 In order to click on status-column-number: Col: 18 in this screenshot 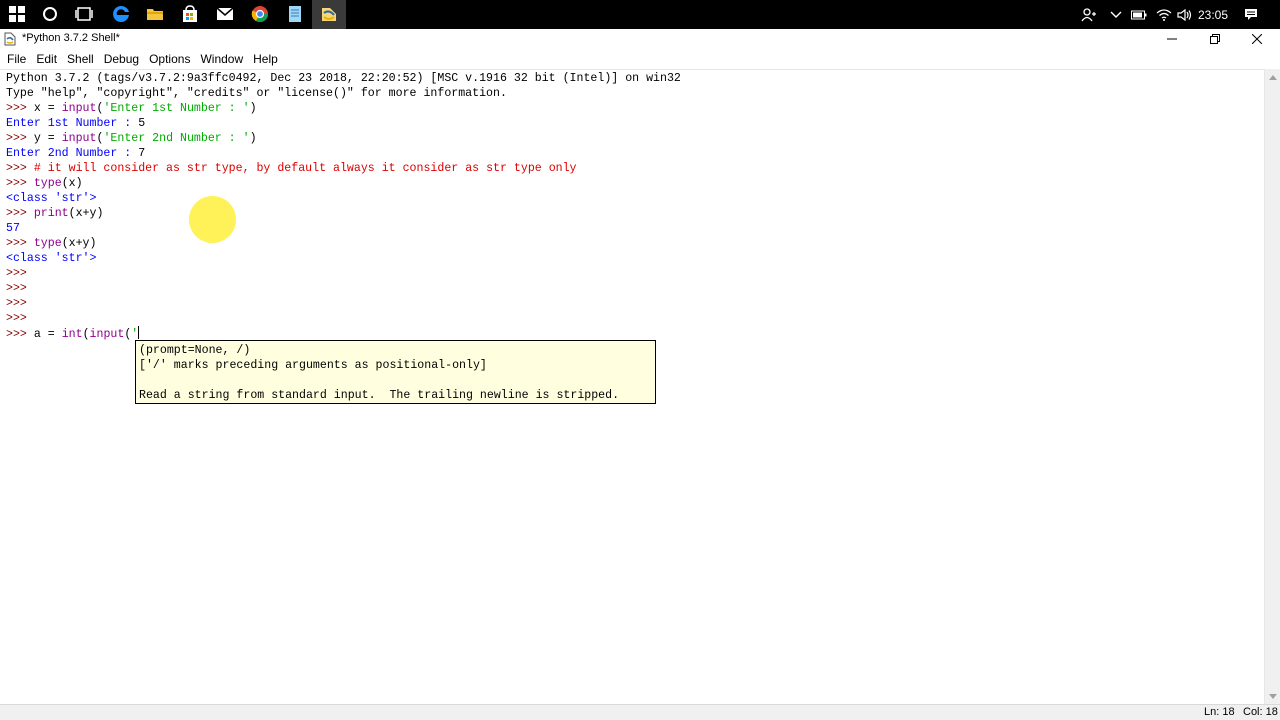, I will do `click(1260, 712)`.